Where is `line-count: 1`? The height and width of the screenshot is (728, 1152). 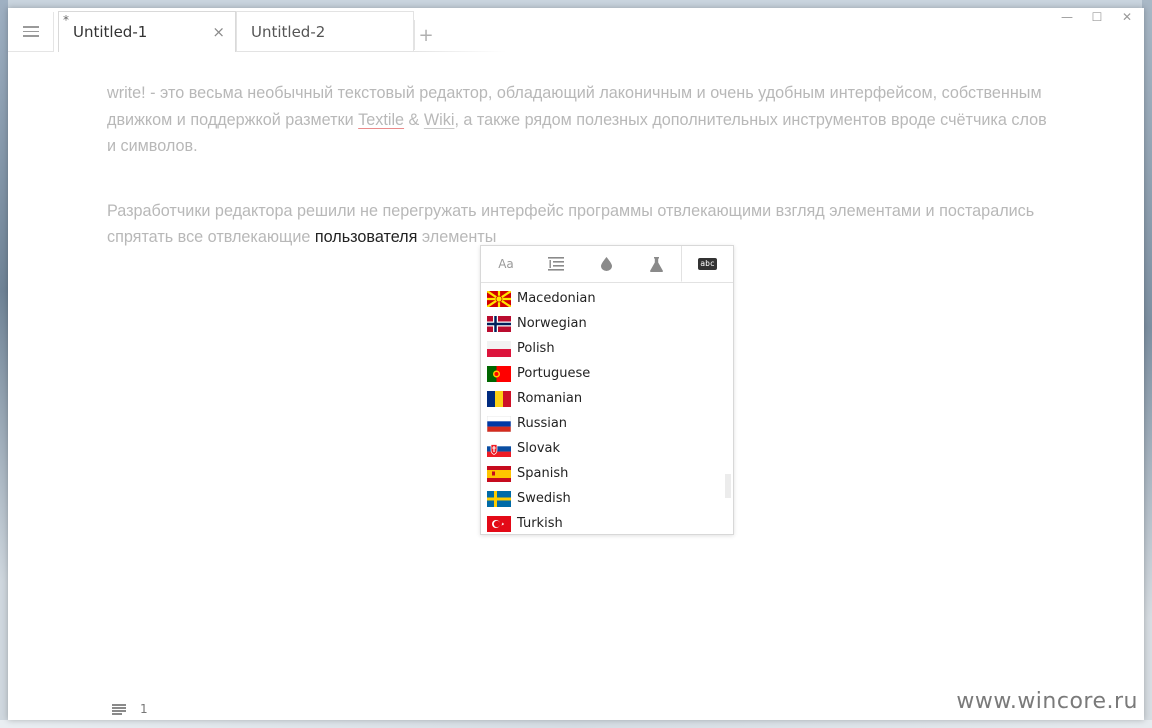
line-count: 1 is located at coordinates (144, 709).